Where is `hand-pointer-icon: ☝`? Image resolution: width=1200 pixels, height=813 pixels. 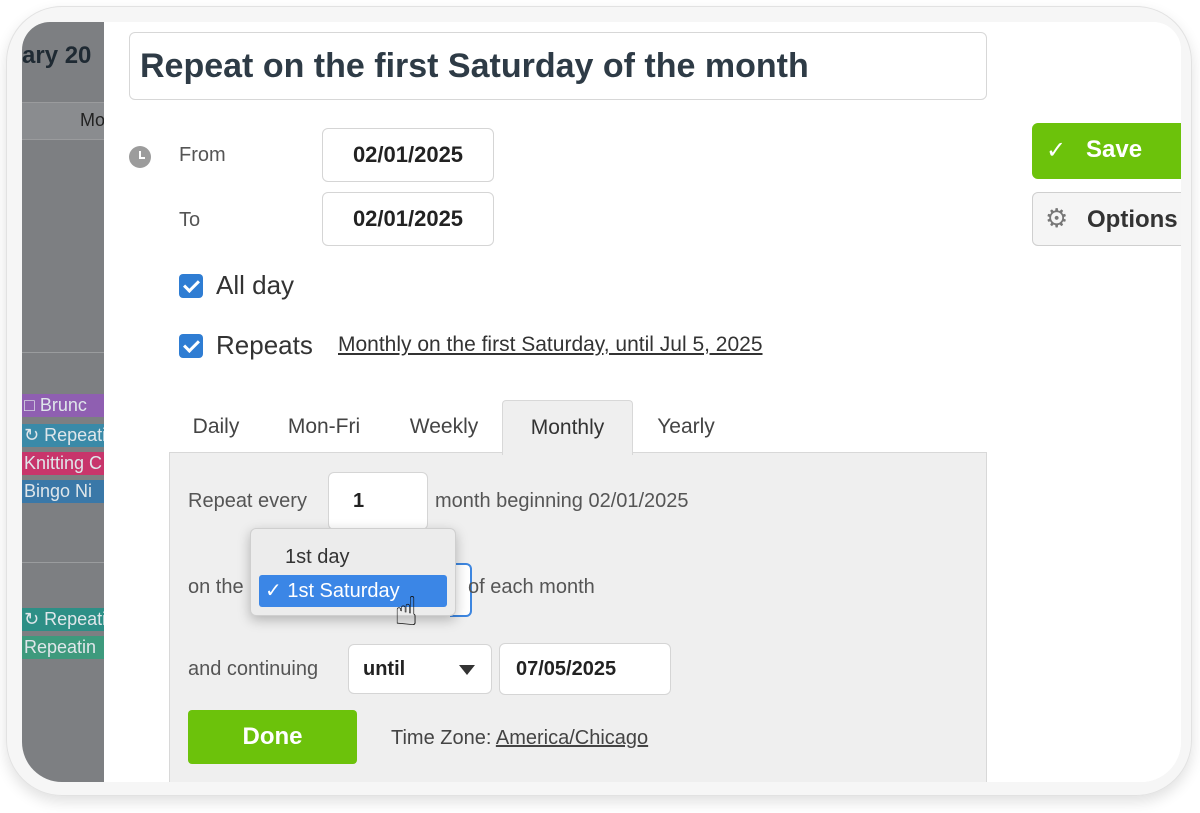 hand-pointer-icon: ☝ is located at coordinates (406, 612).